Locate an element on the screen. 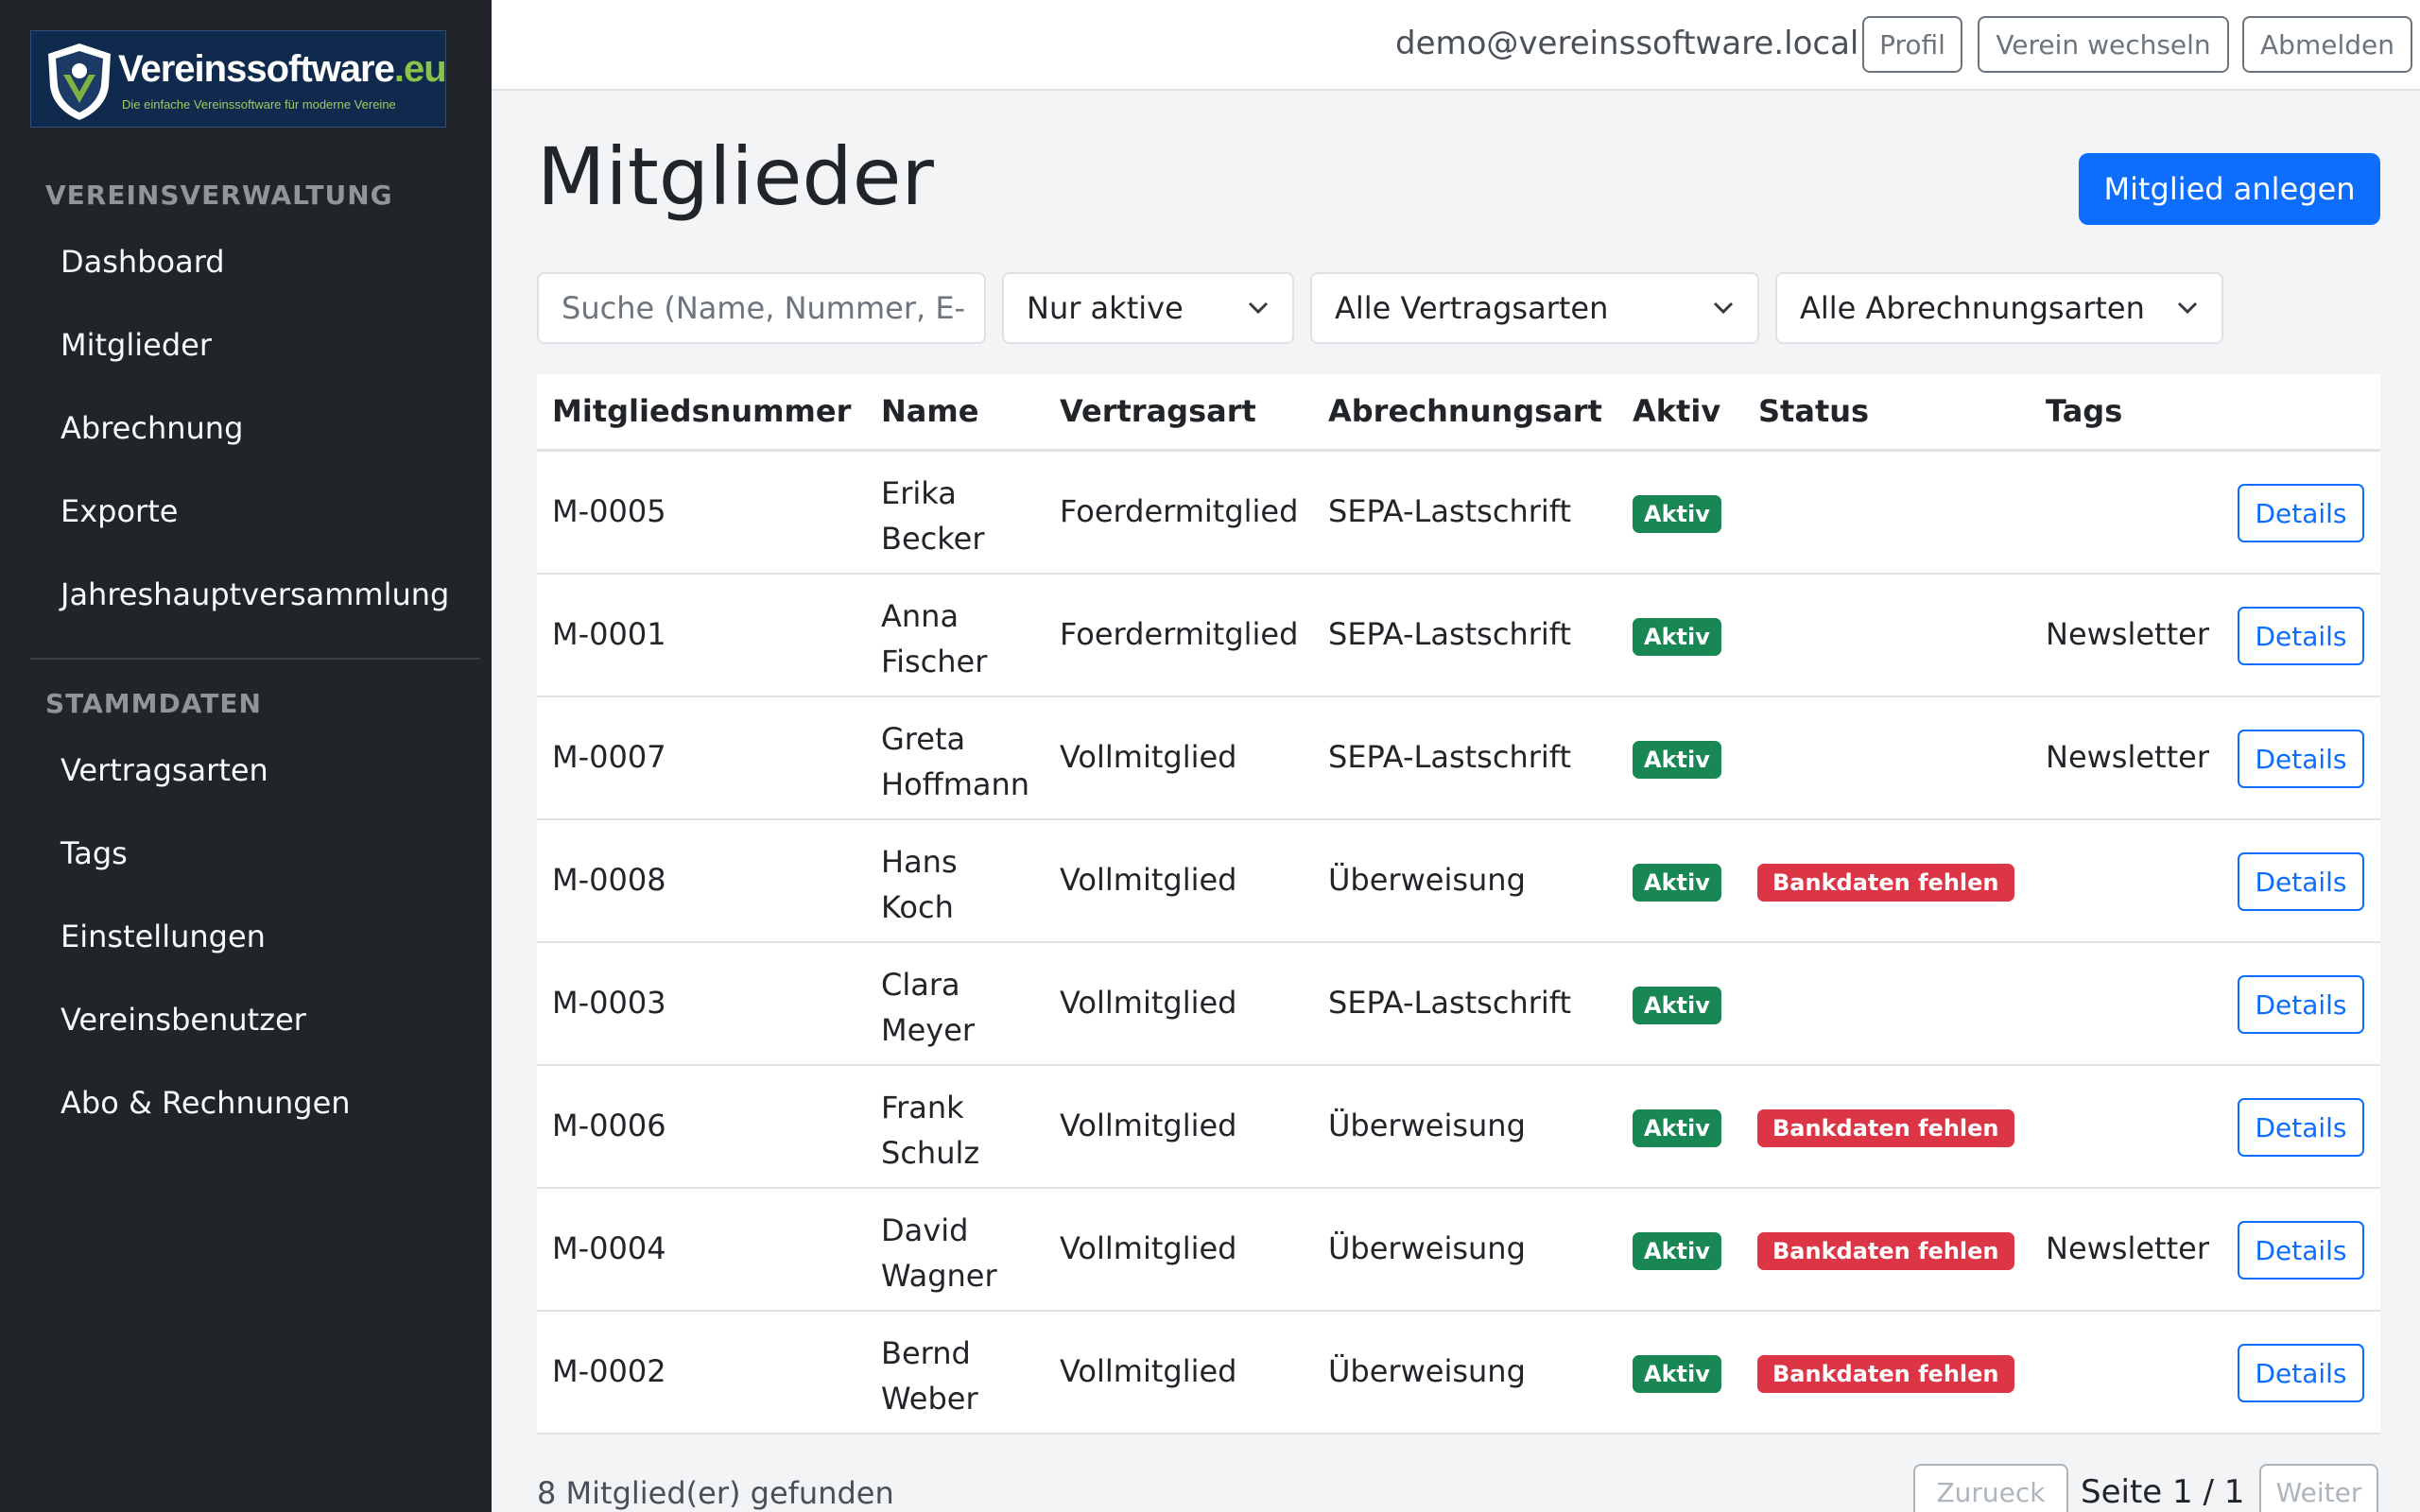 The width and height of the screenshot is (2420, 1512). column-header-billing: Abrechnungsart is located at coordinates (1465, 411).